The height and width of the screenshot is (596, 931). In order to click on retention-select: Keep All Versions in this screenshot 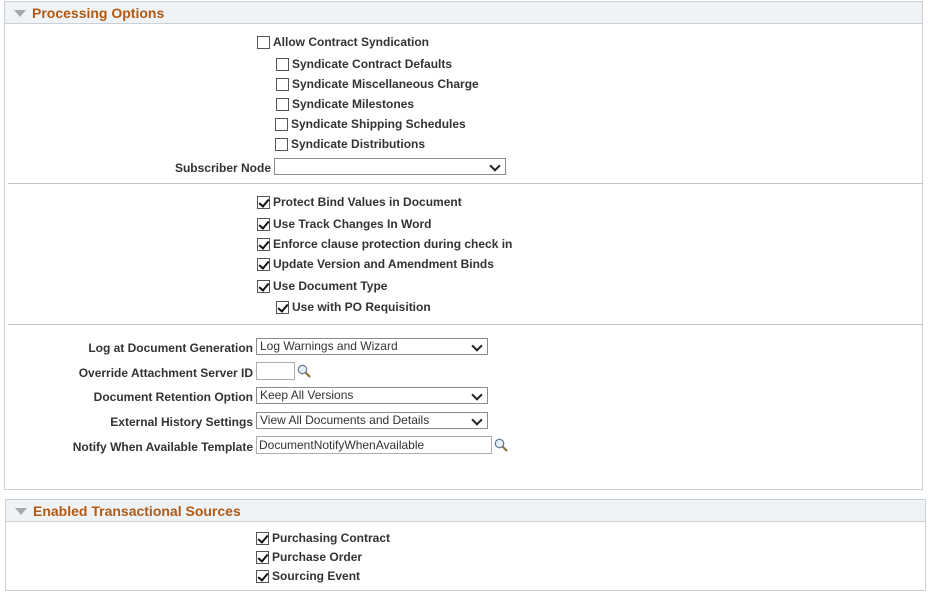, I will do `click(372, 395)`.